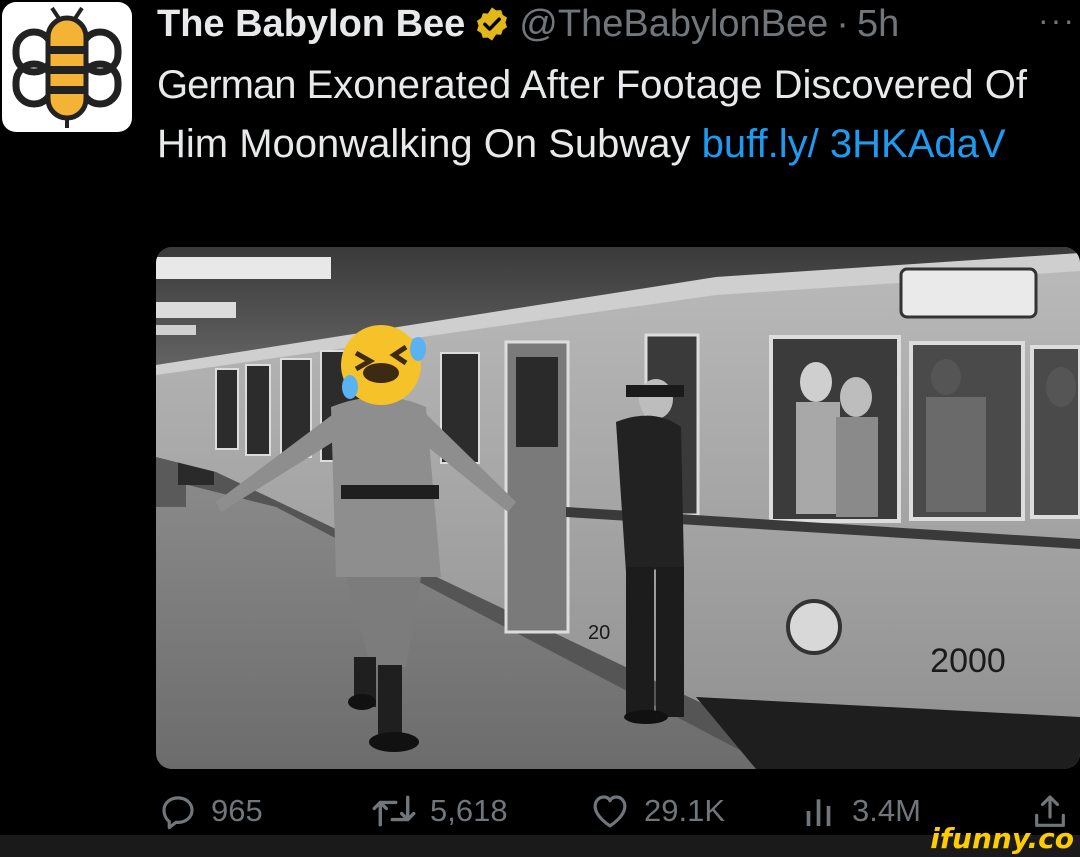 This screenshot has height=857, width=1080. I want to click on avatar, so click(67, 67).